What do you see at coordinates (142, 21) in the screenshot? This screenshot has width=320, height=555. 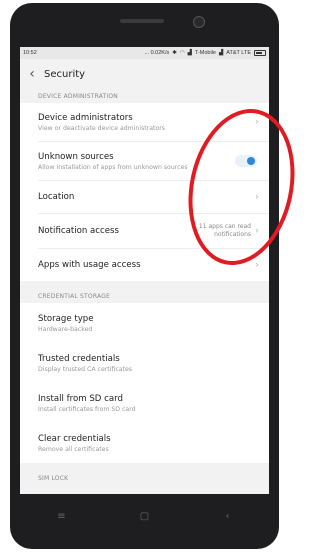 I see `speaker-grille` at bounding box center [142, 21].